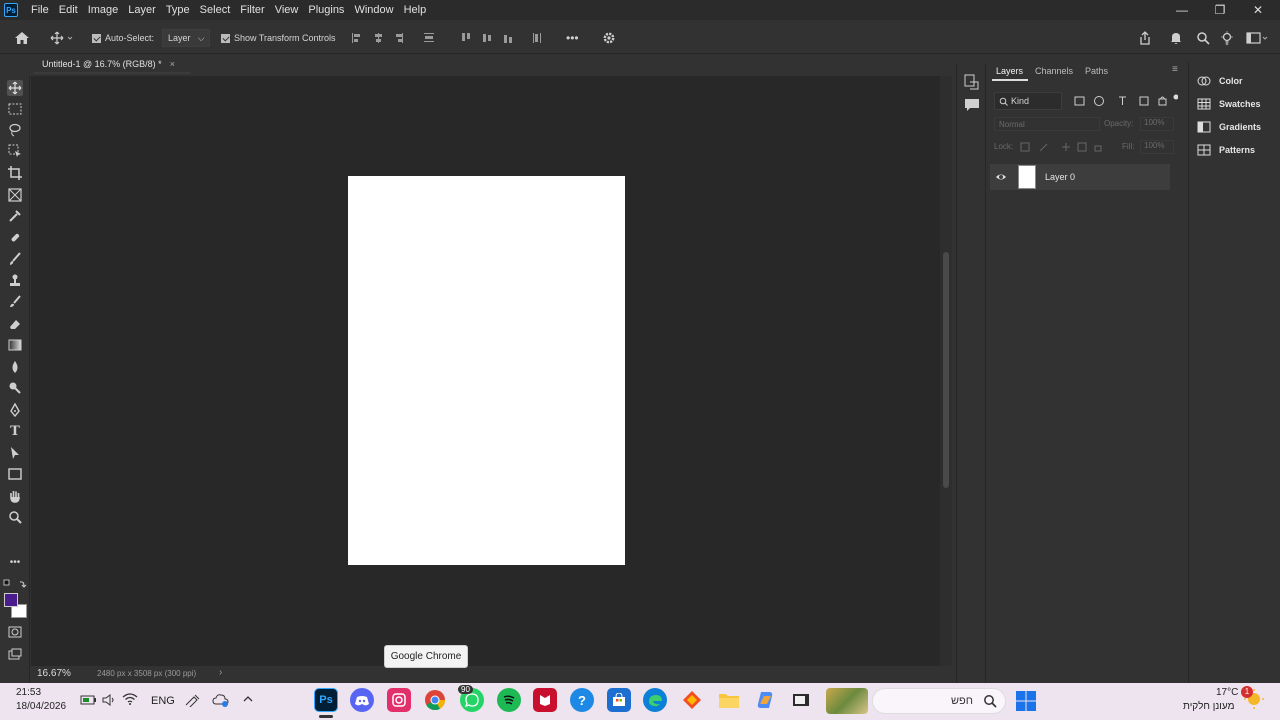  What do you see at coordinates (1061, 147) in the screenshot?
I see `lock-options-icons` at bounding box center [1061, 147].